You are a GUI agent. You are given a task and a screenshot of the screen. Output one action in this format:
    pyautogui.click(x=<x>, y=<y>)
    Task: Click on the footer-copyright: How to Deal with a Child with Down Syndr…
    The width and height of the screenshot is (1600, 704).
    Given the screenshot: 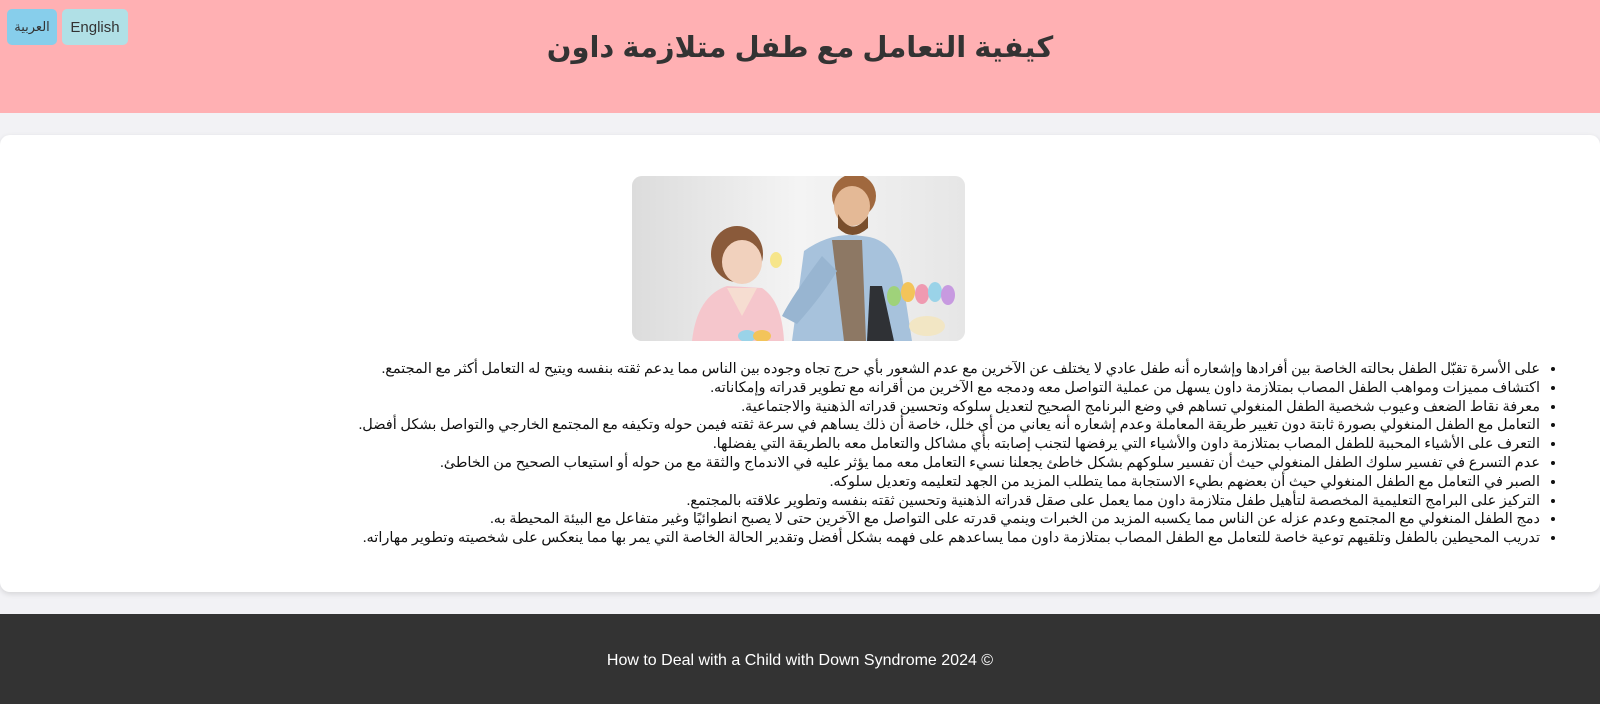 What is the action you would take?
    pyautogui.click(x=800, y=660)
    